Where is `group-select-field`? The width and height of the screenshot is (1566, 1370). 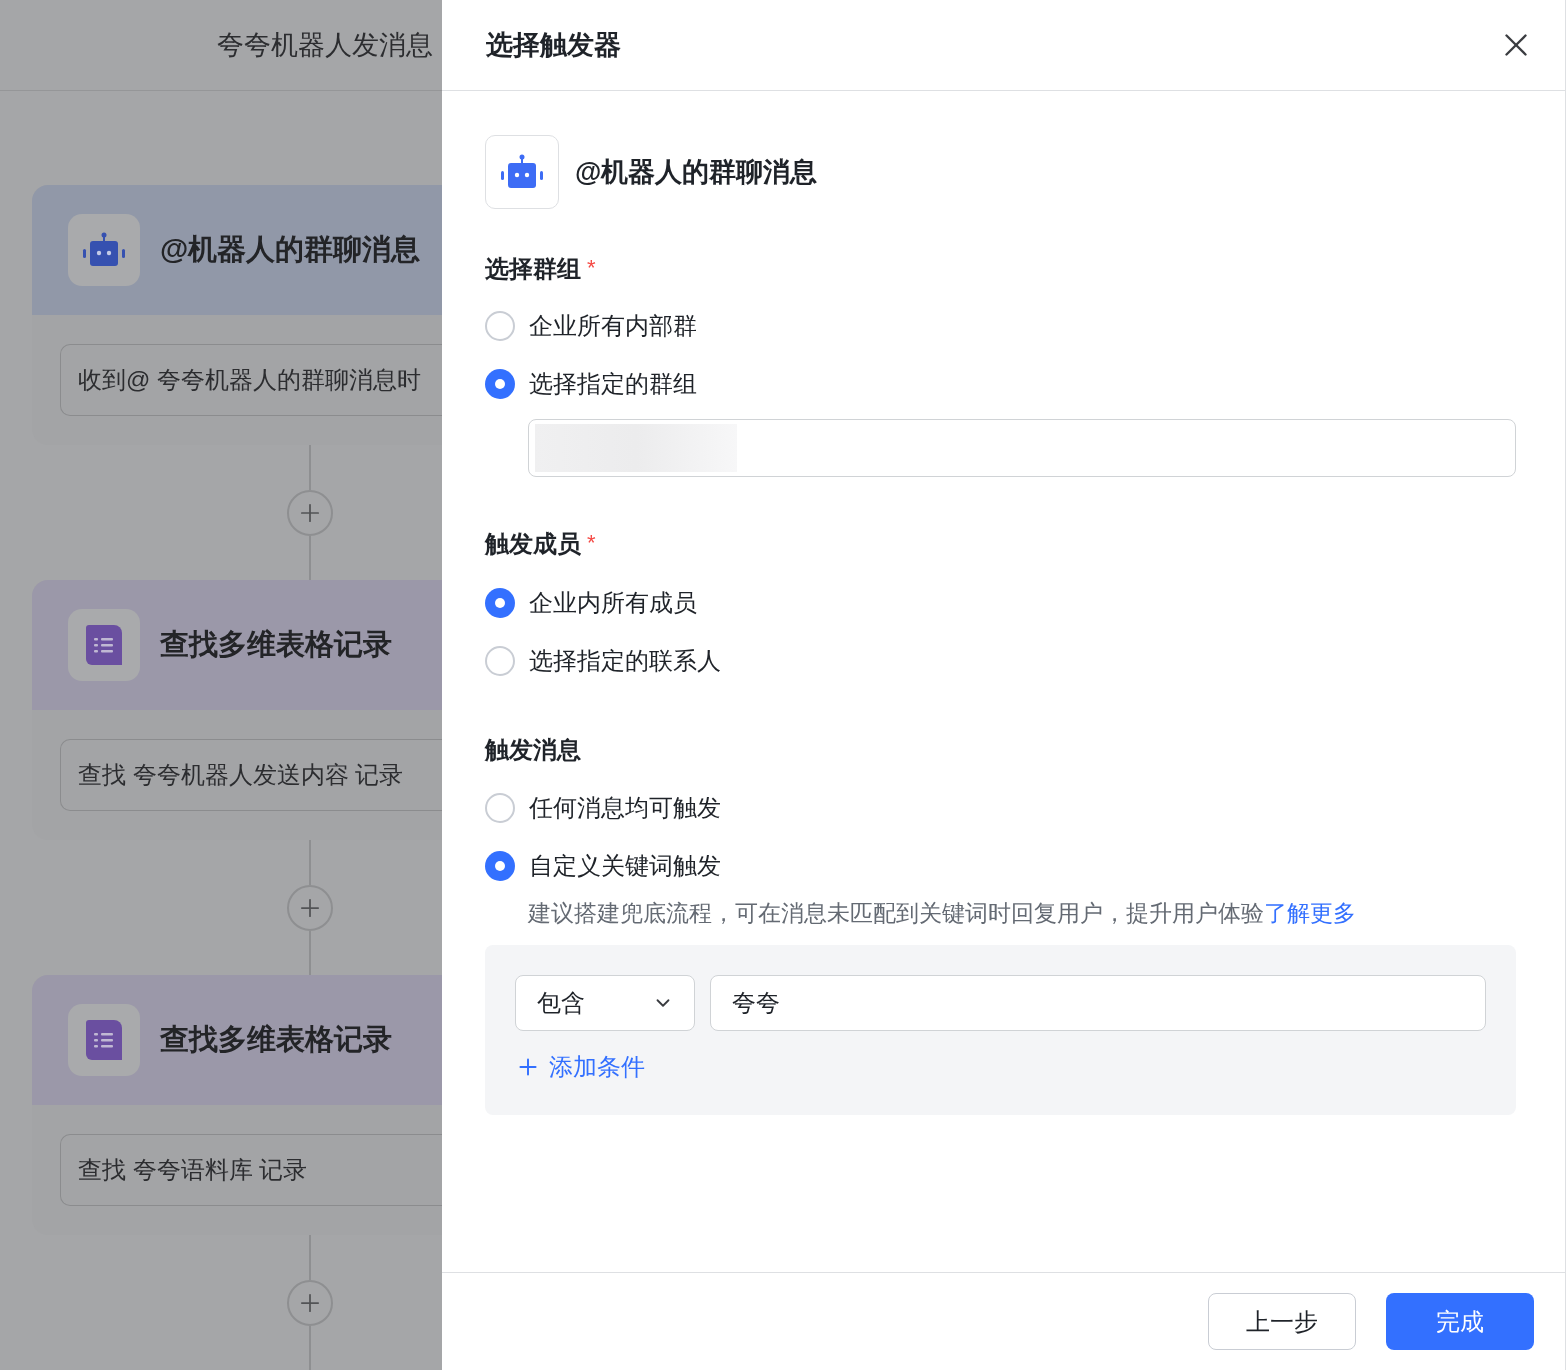 group-select-field is located at coordinates (1022, 448).